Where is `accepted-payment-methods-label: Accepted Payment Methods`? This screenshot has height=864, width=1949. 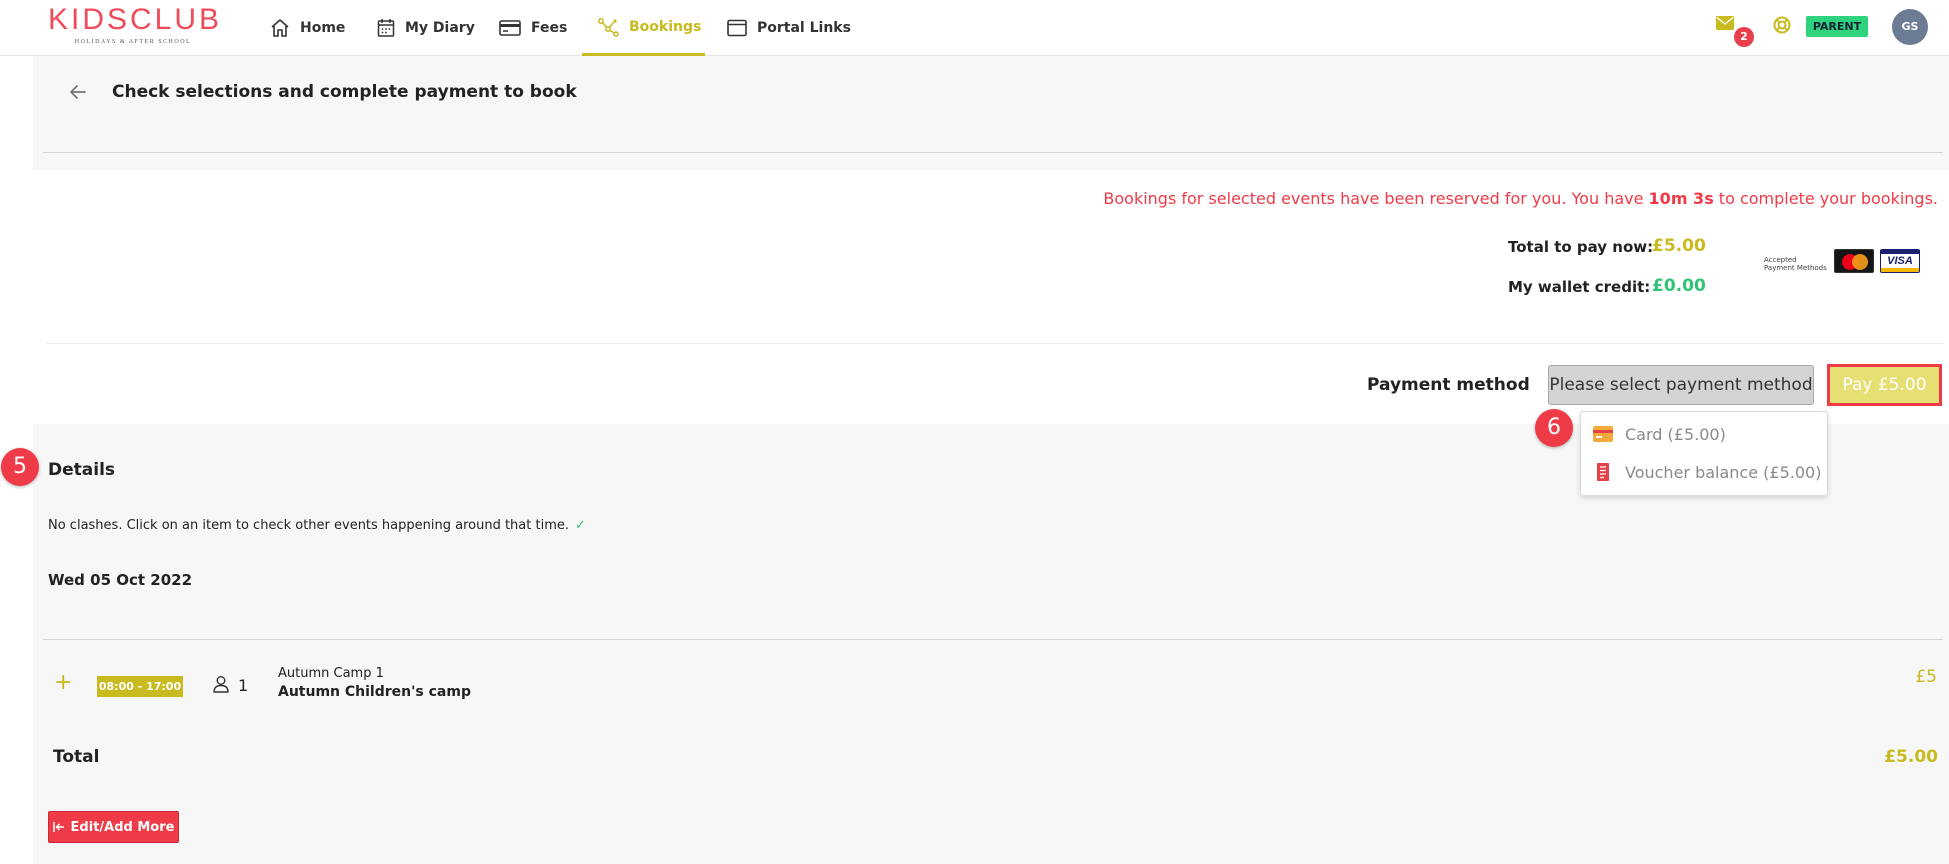 accepted-payment-methods-label: Accepted Payment Methods is located at coordinates (1795, 264).